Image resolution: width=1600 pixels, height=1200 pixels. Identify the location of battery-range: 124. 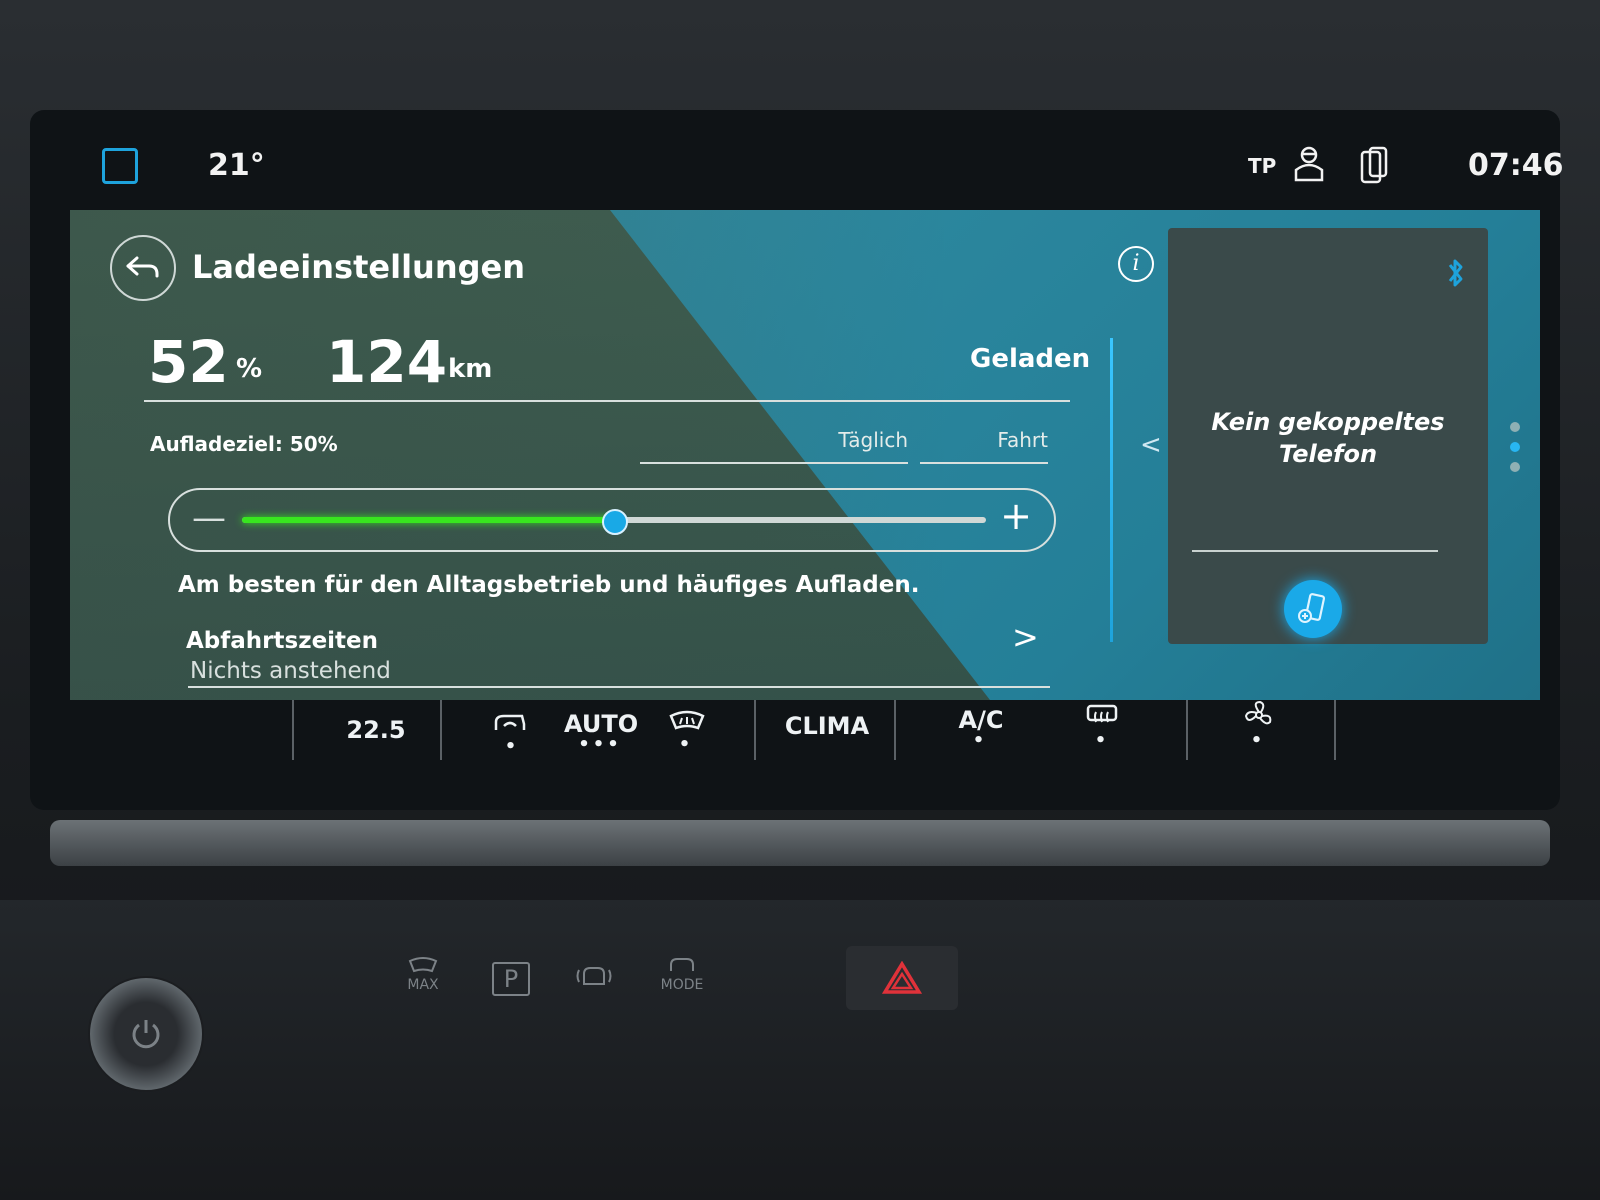
(387, 362).